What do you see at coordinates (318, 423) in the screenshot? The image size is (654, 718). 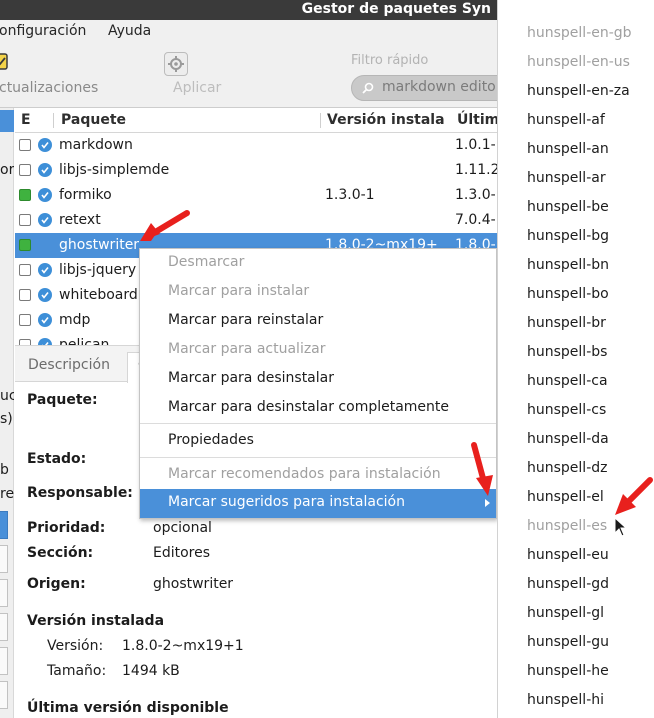 I see `menu-separator` at bounding box center [318, 423].